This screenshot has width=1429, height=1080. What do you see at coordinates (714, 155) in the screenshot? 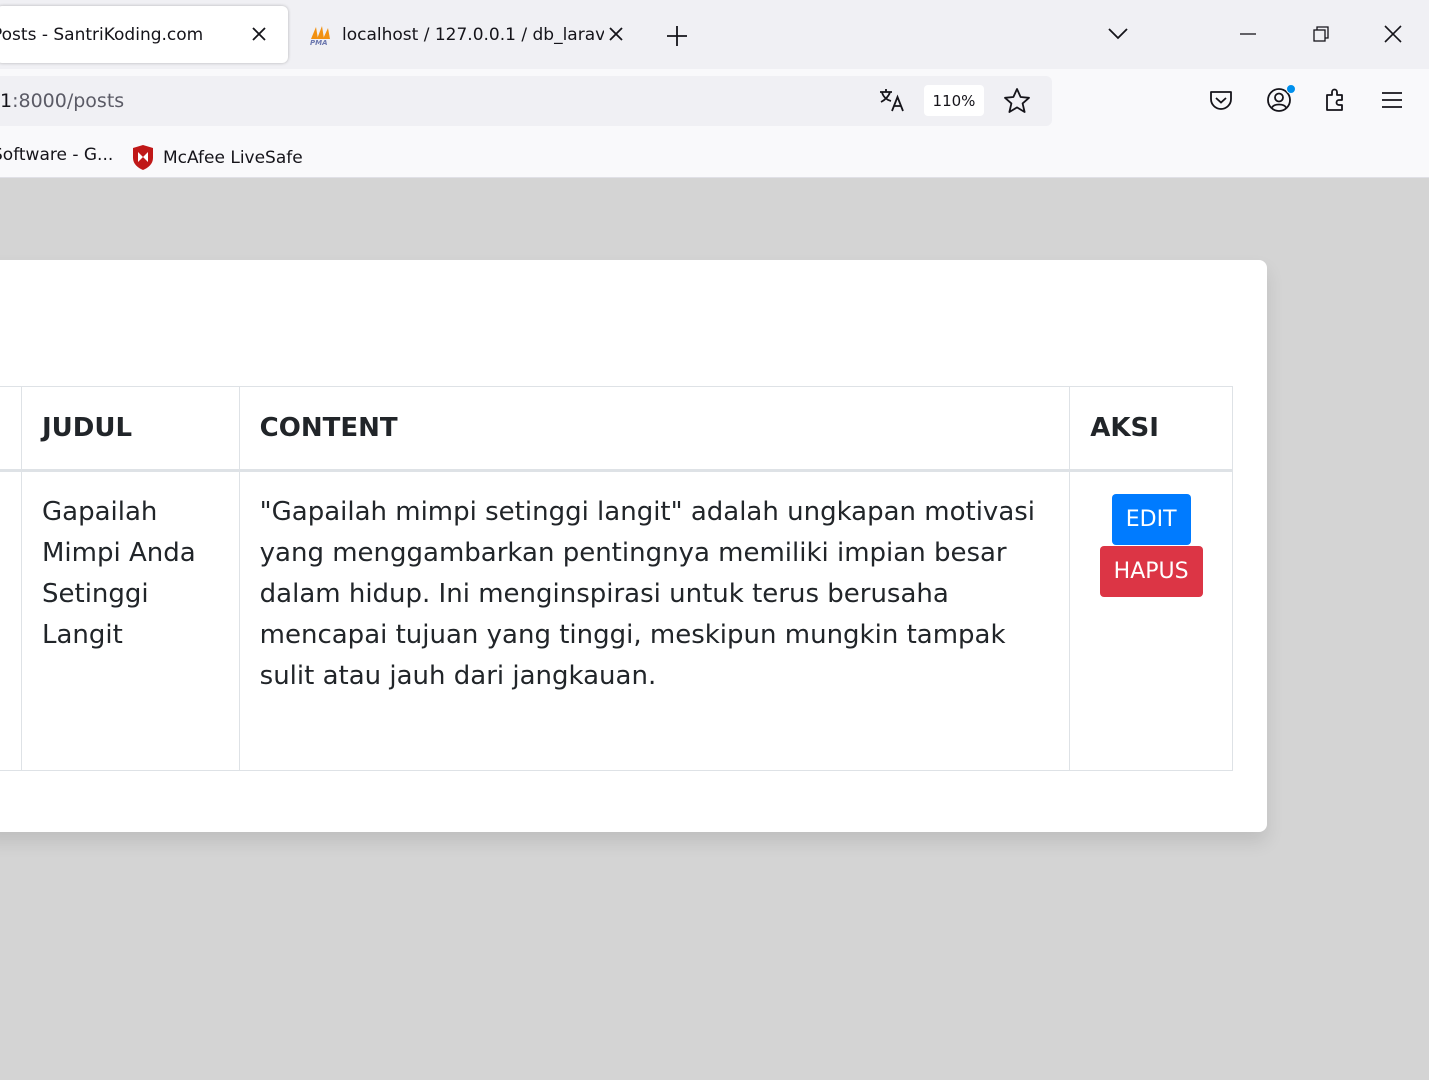
I see `bookmarks-bar: Software - G... McAfee LiveSafe` at bounding box center [714, 155].